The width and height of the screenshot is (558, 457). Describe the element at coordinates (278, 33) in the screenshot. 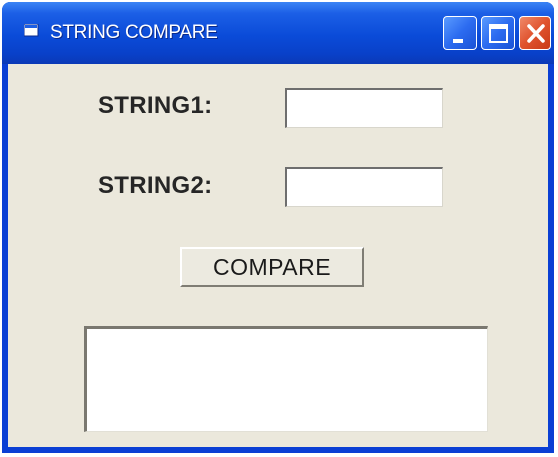

I see `title-bar: STRING COMPARE` at that location.